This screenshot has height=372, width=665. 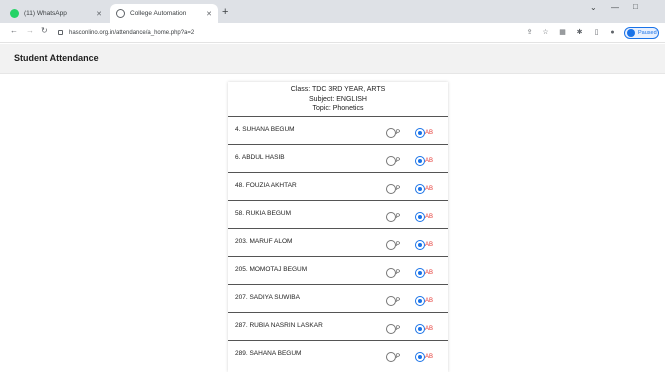 What do you see at coordinates (332, 59) in the screenshot?
I see `page-header: Student Attendance` at bounding box center [332, 59].